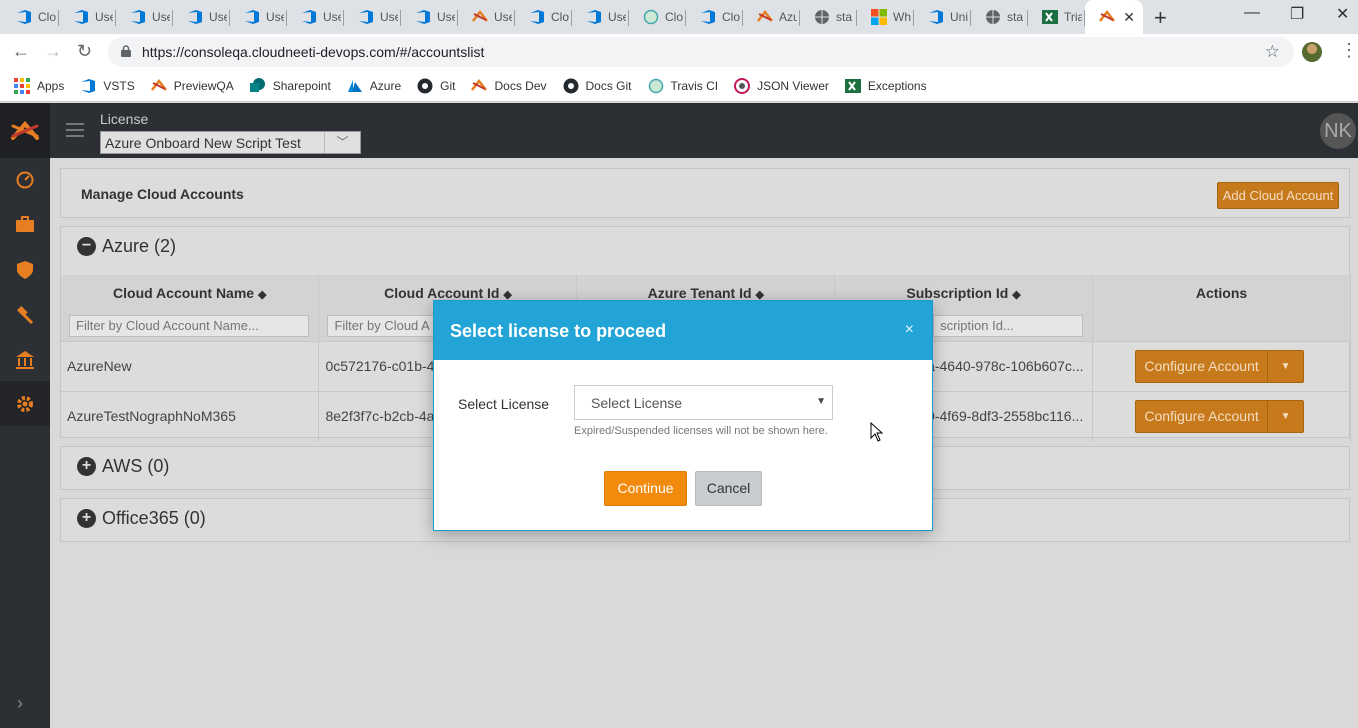 This screenshot has width=1358, height=728. I want to click on continue-button: Continue, so click(645, 488).